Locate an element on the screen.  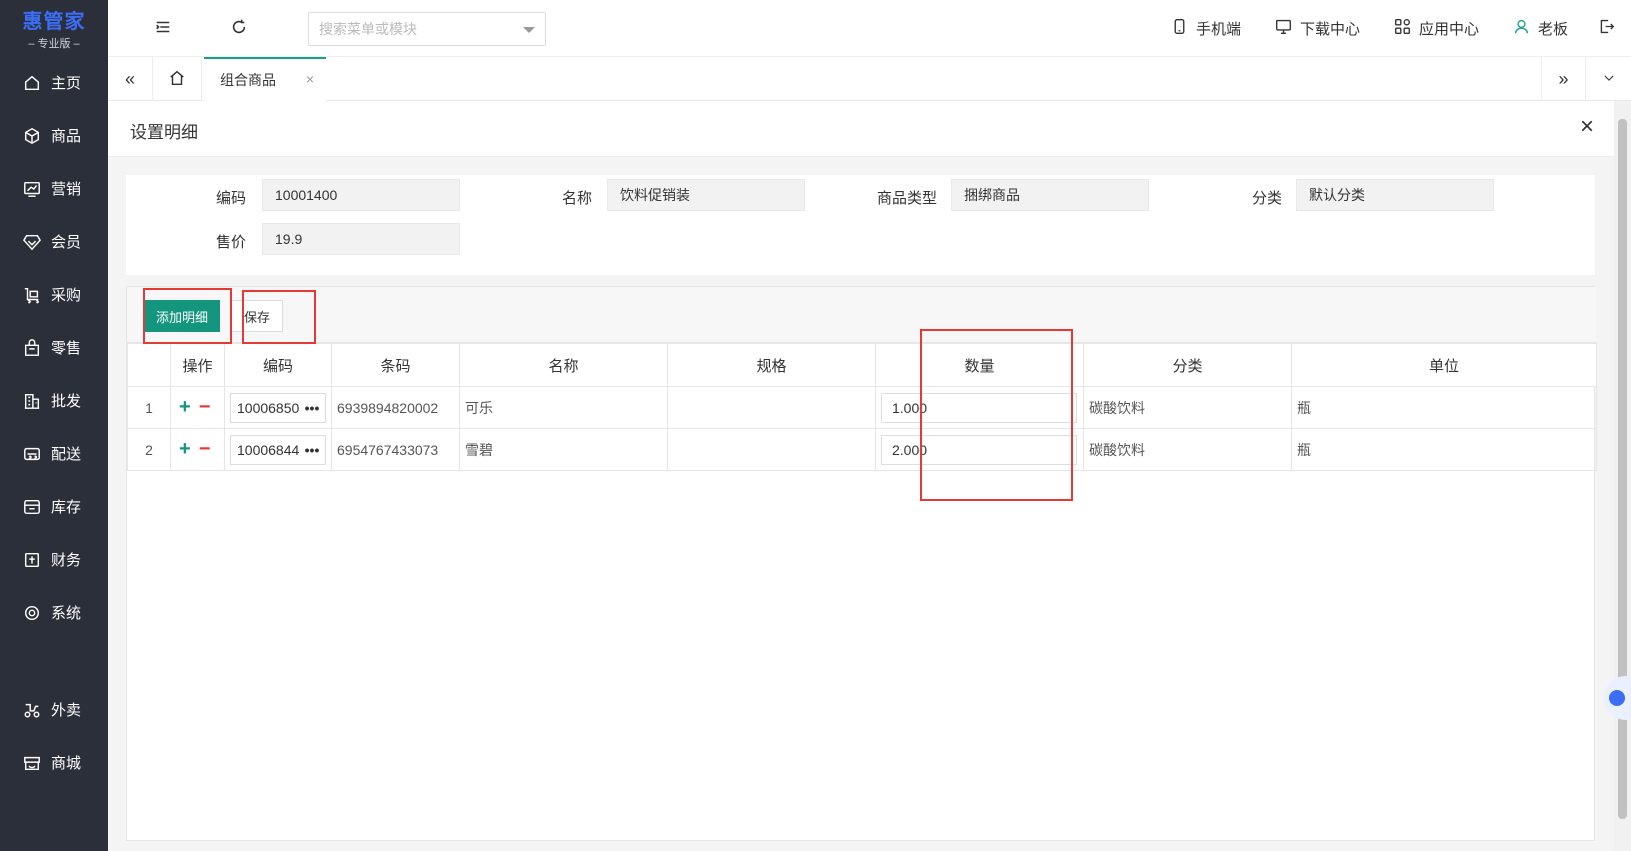
sidebar-item-label: 商品 is located at coordinates (66, 136).